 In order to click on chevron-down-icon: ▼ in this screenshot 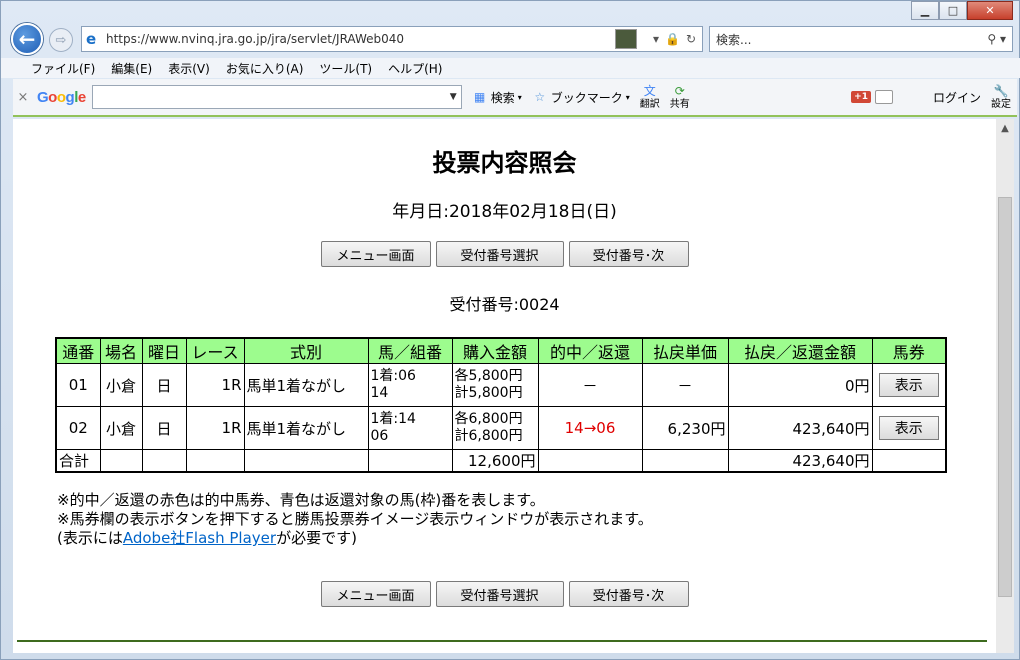, I will do `click(453, 97)`.